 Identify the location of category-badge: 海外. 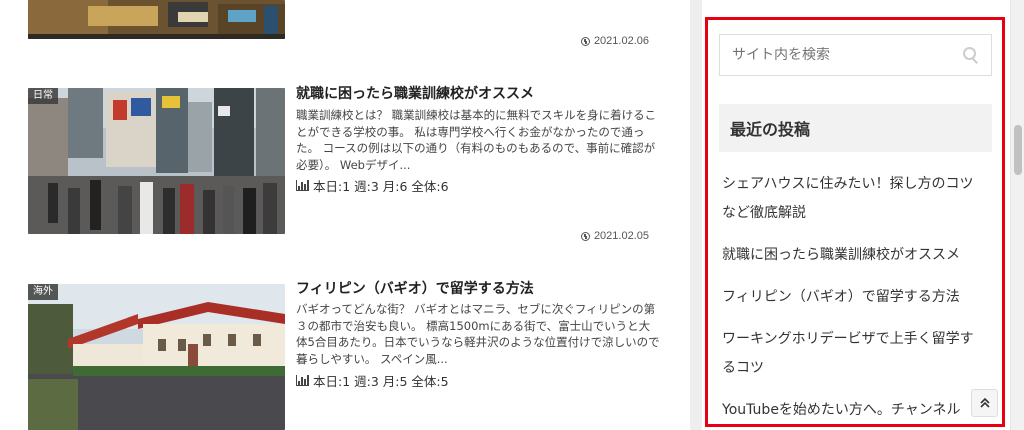
(43, 292).